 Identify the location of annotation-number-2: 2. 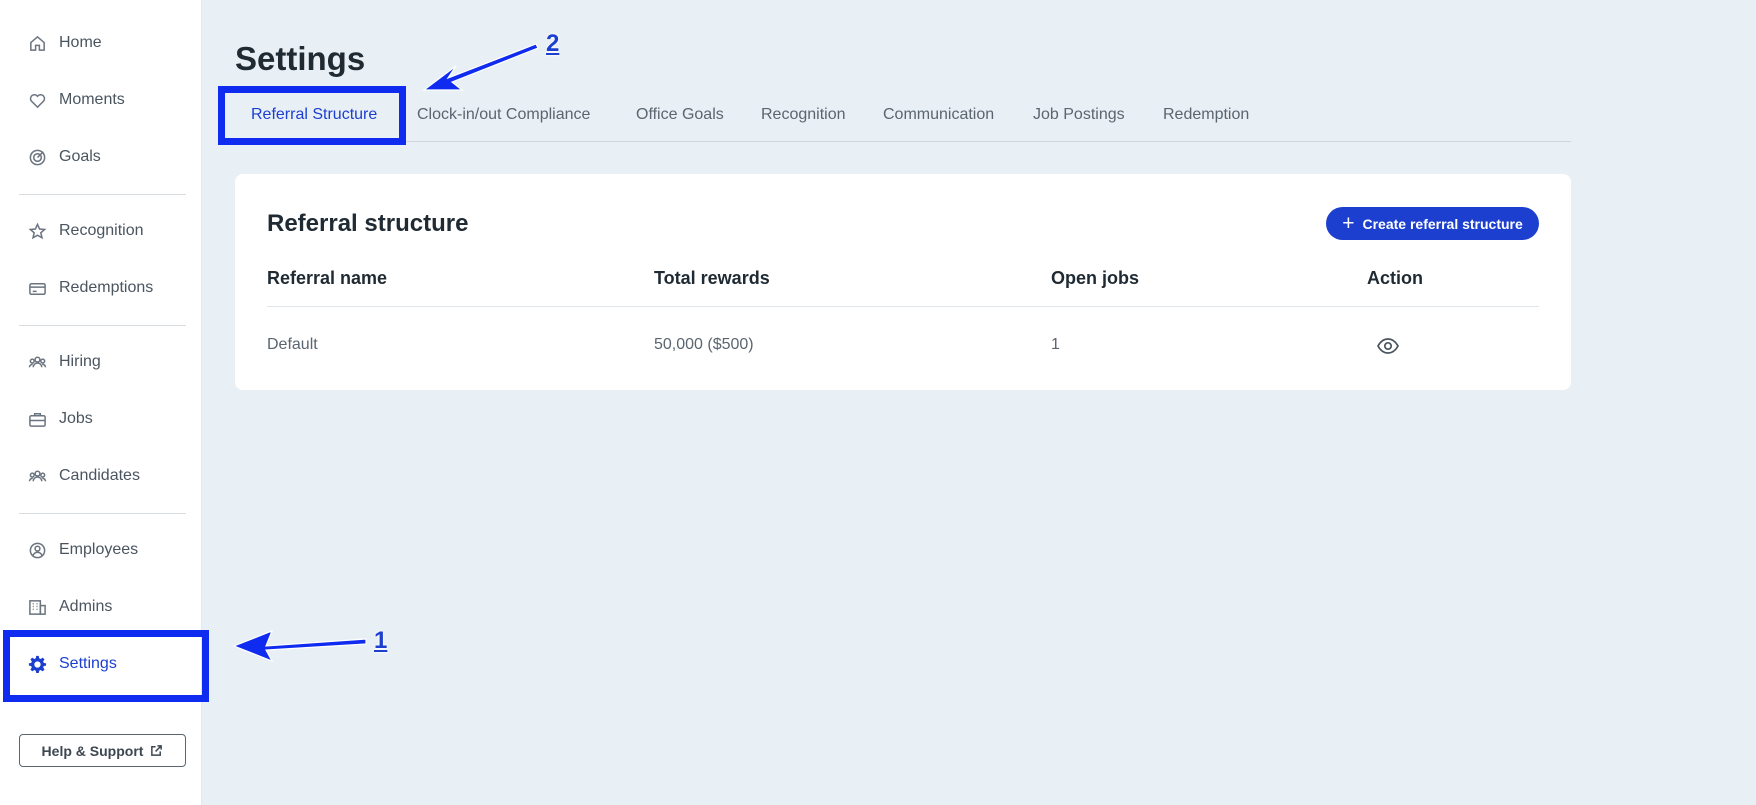
(553, 43).